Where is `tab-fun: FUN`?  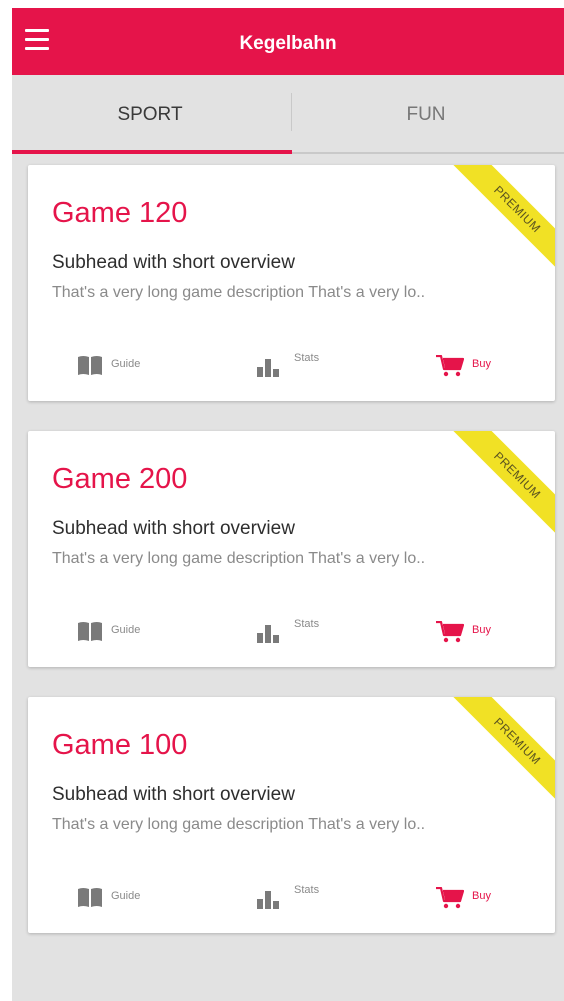
tab-fun: FUN is located at coordinates (426, 113).